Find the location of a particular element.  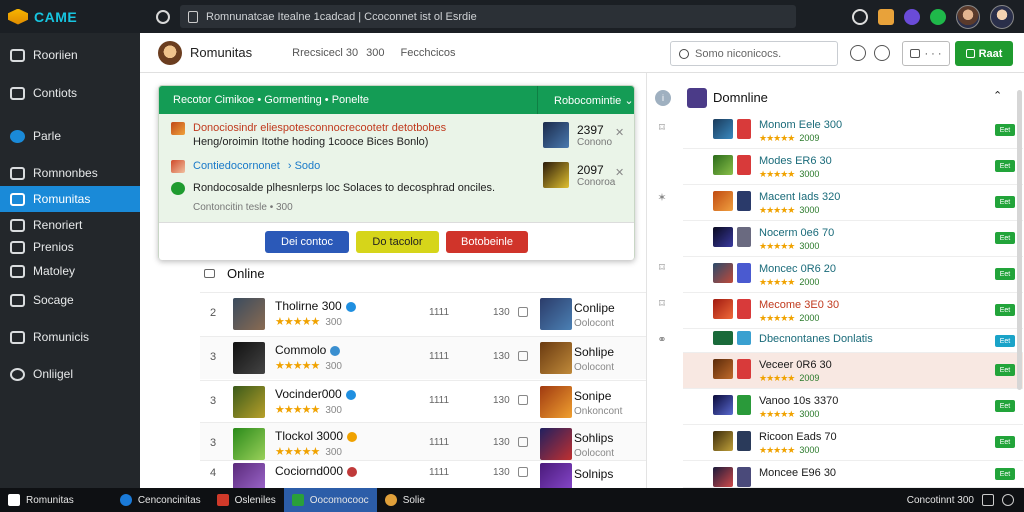

dialog-side-item: 2097 Conoroa ✕ is located at coordinates (583, 175).